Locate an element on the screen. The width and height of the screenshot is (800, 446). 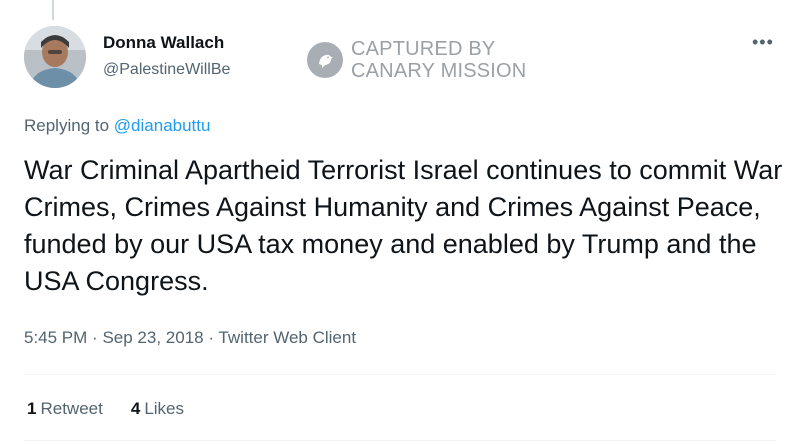
retweets-label: Retweet is located at coordinates (71, 408).